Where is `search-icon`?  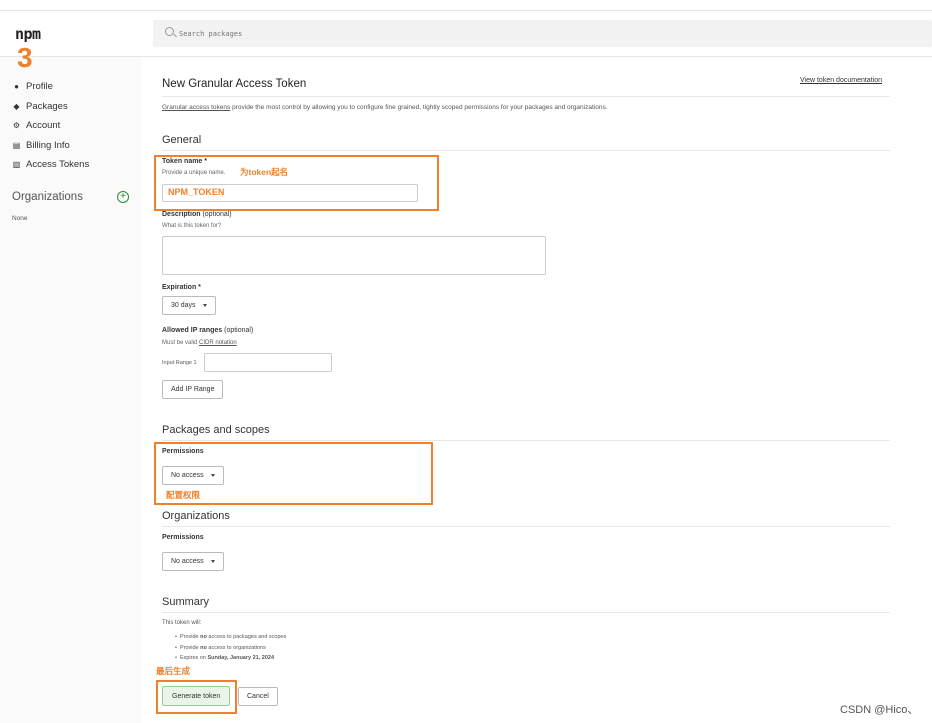
search-icon is located at coordinates (169, 31).